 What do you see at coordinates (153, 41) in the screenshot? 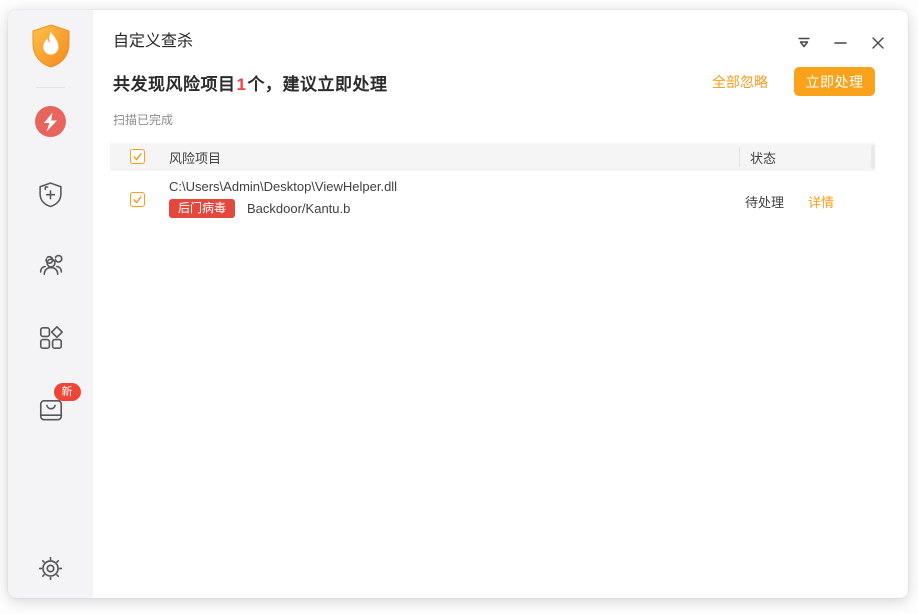
I see `page-title: 自定义查杀` at bounding box center [153, 41].